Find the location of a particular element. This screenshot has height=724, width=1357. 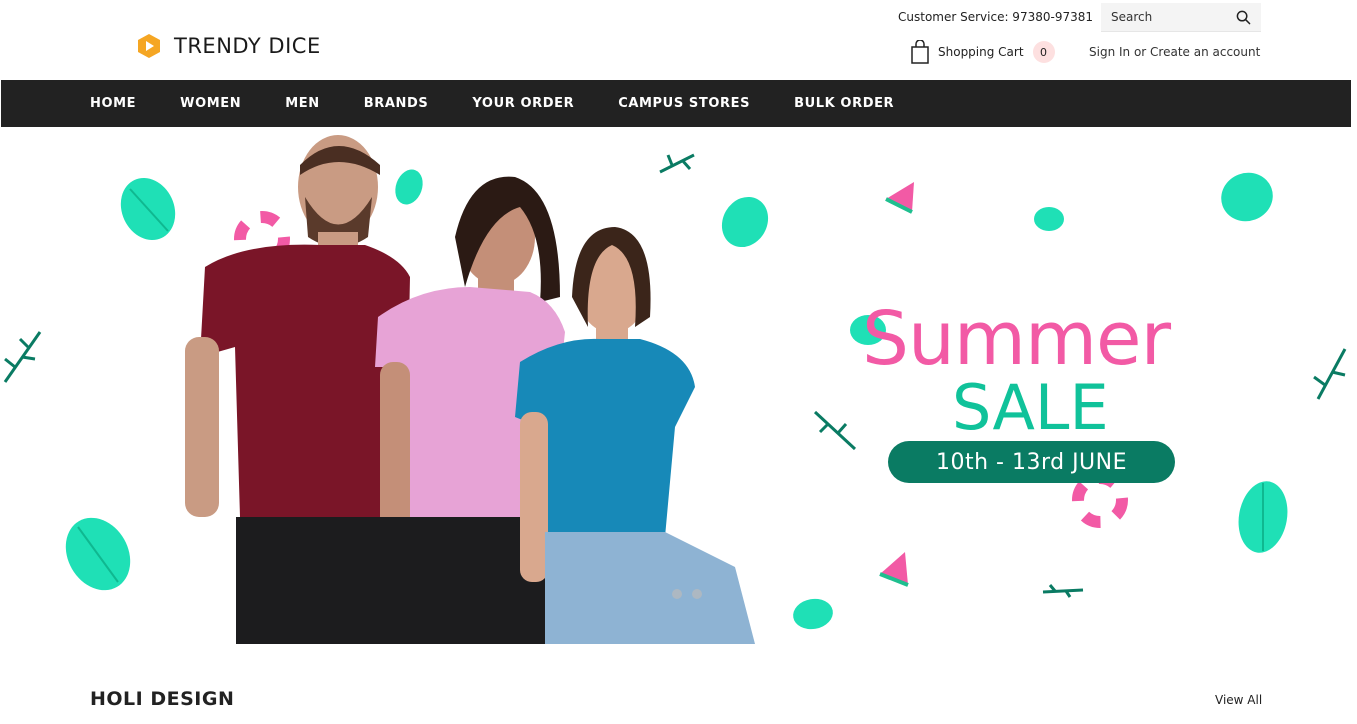

sign-in-link: Sign In is located at coordinates (1109, 52).